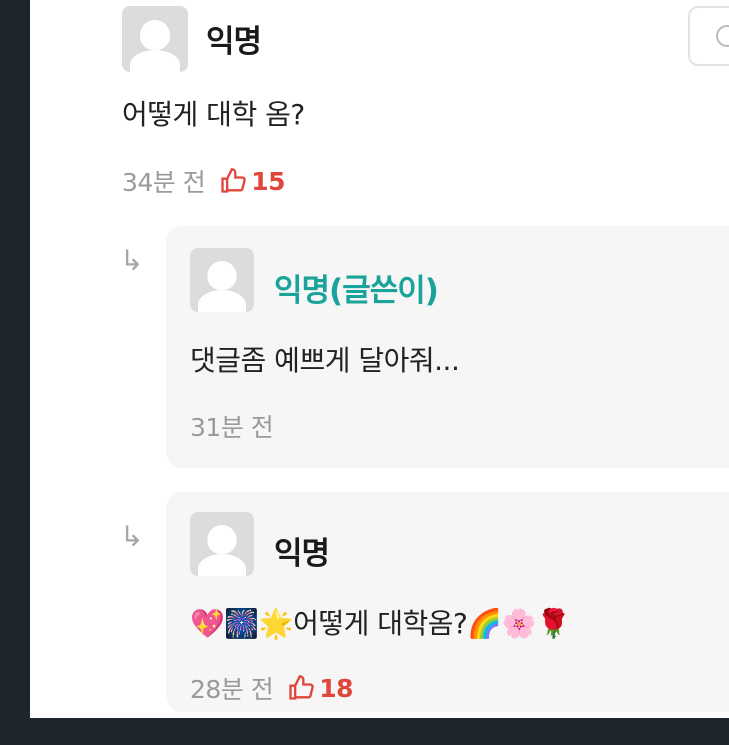  Describe the element at coordinates (722, 36) in the screenshot. I see `comment-icon` at that location.